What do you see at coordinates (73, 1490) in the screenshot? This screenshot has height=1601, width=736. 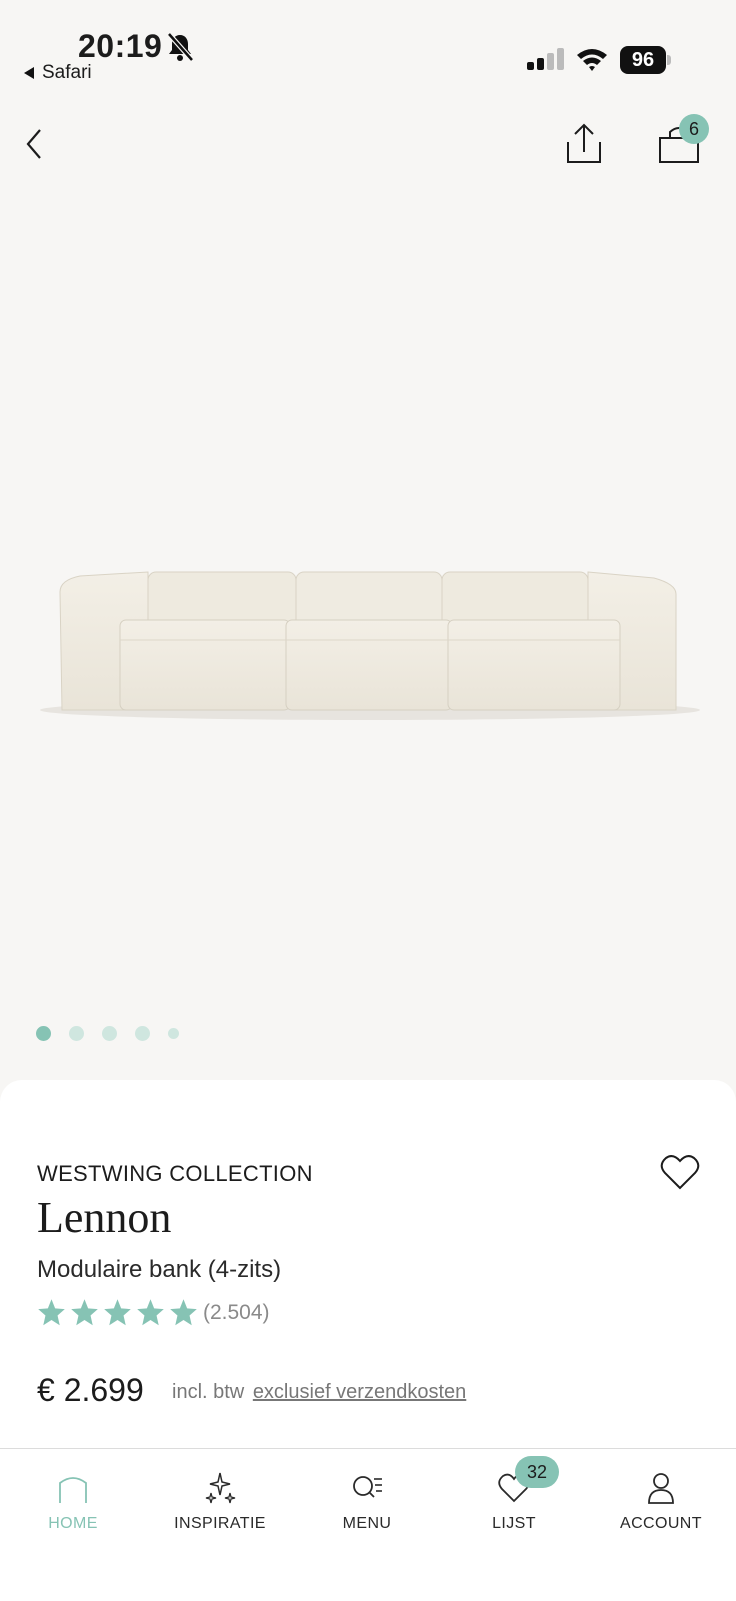 I see `home-icon` at bounding box center [73, 1490].